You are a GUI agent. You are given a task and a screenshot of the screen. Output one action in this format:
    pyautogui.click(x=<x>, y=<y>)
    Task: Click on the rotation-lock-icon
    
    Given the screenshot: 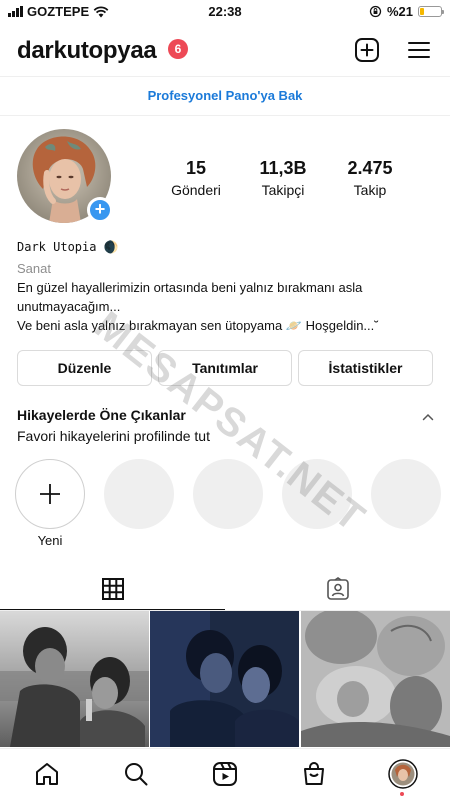 What is the action you would take?
    pyautogui.click(x=375, y=11)
    